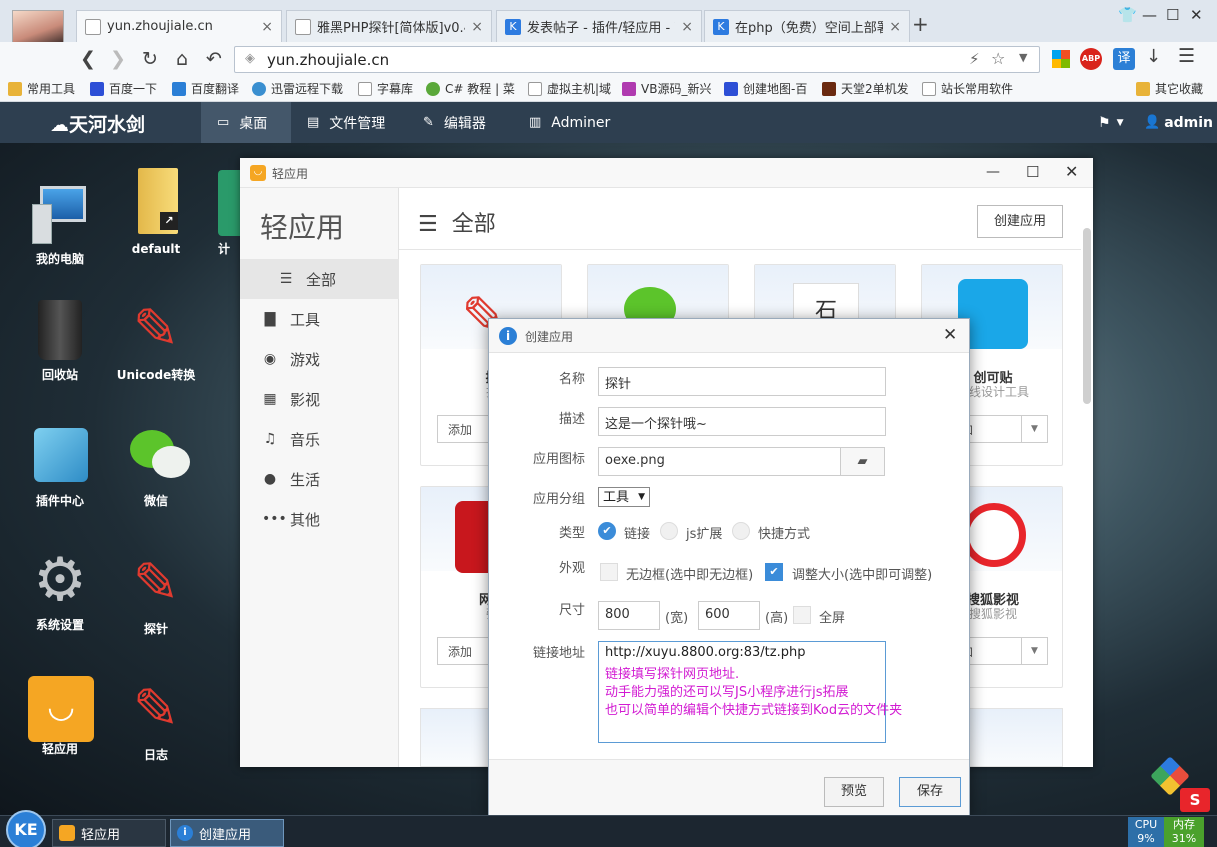 The height and width of the screenshot is (847, 1217). I want to click on desktop-icon-my-computer: 我的电脑, so click(60, 224).